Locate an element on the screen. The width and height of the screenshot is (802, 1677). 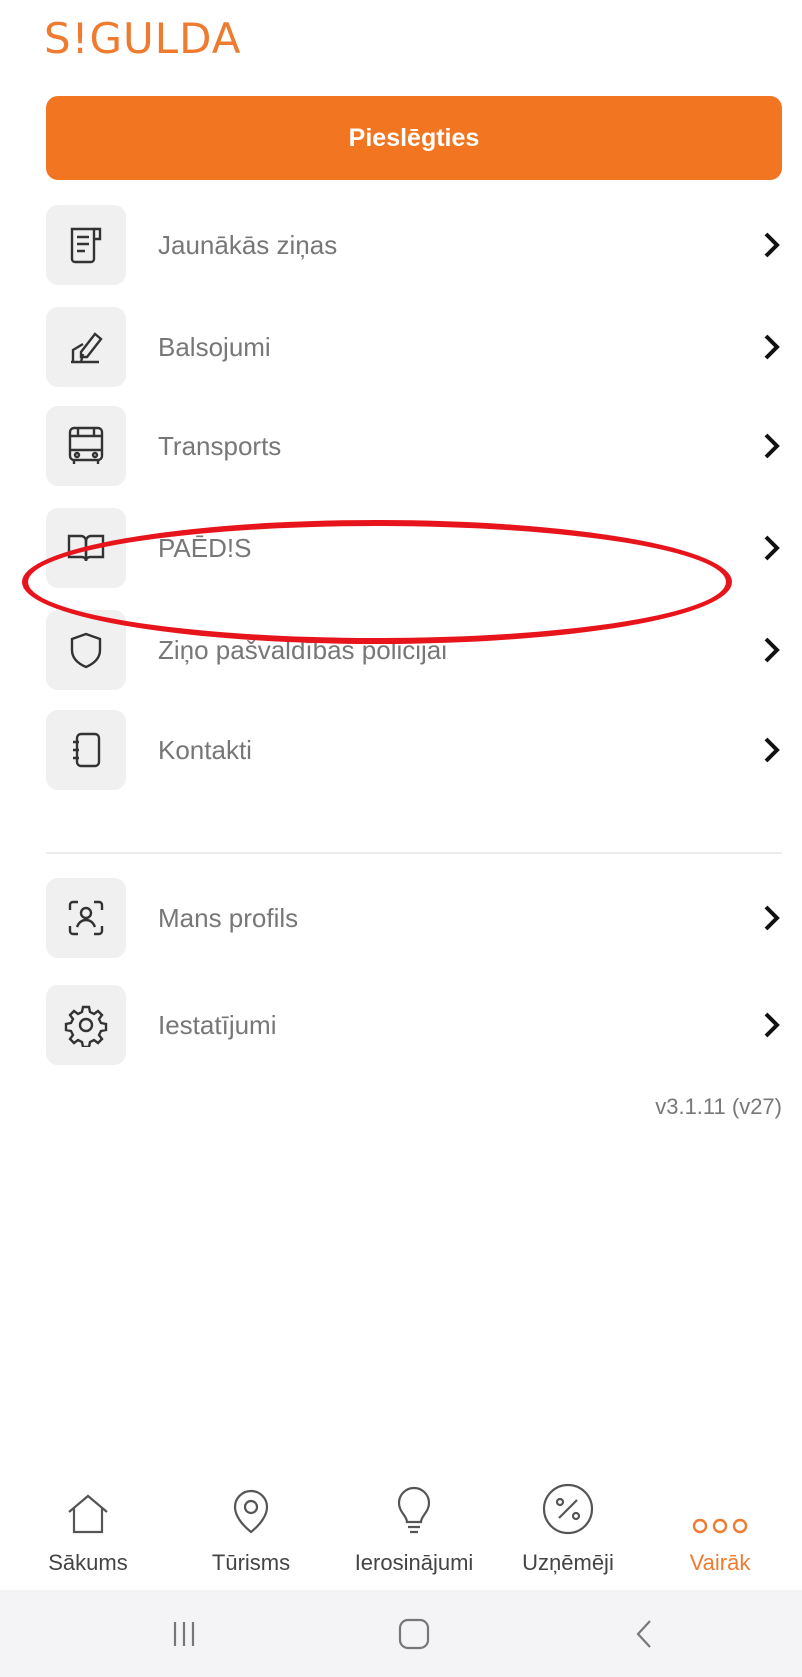
more-icon is located at coordinates (720, 1503).